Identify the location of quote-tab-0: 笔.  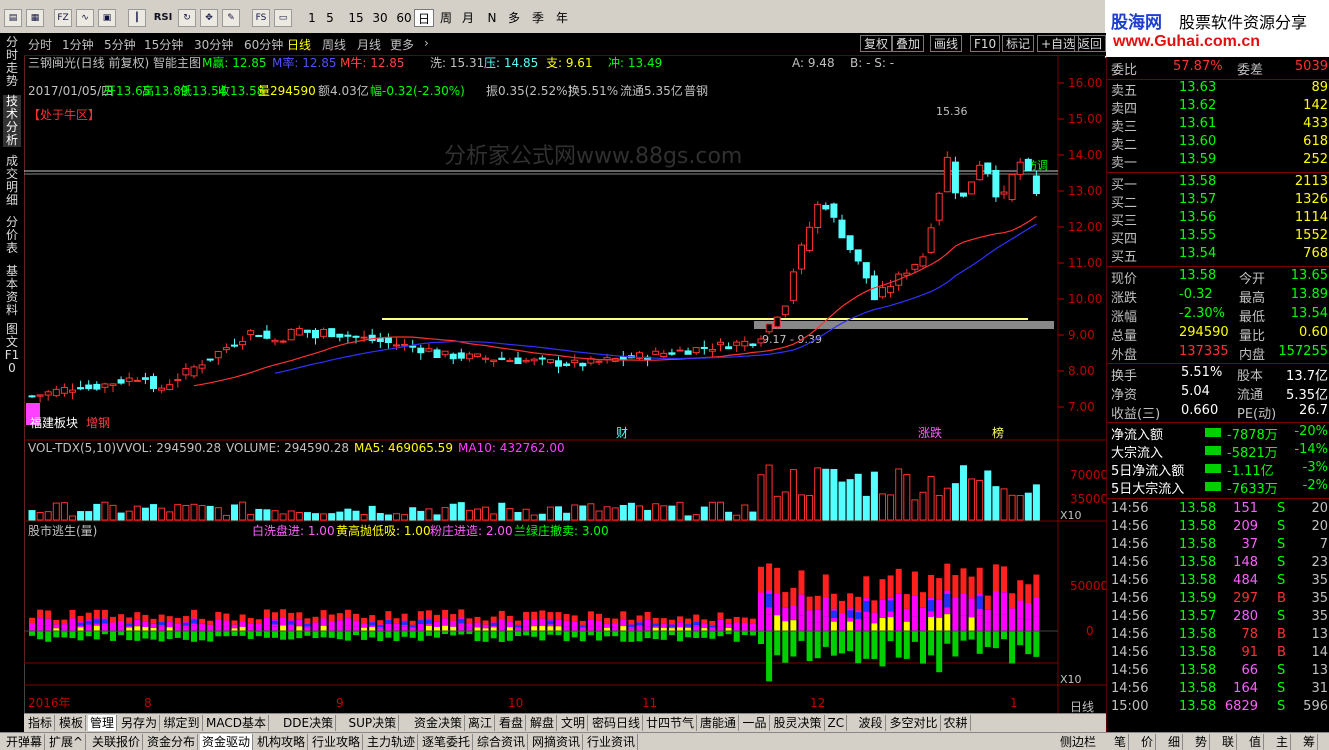
(1121, 742).